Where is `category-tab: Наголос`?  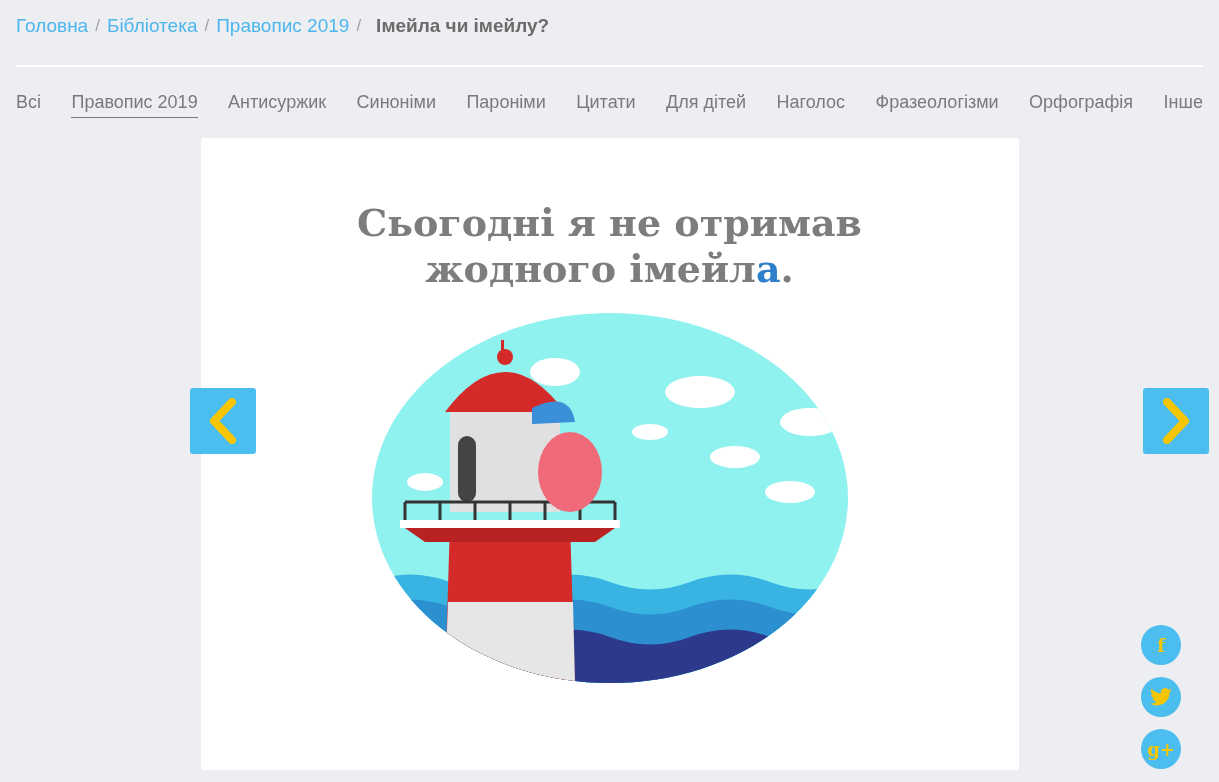 category-tab: Наголос is located at coordinates (811, 103).